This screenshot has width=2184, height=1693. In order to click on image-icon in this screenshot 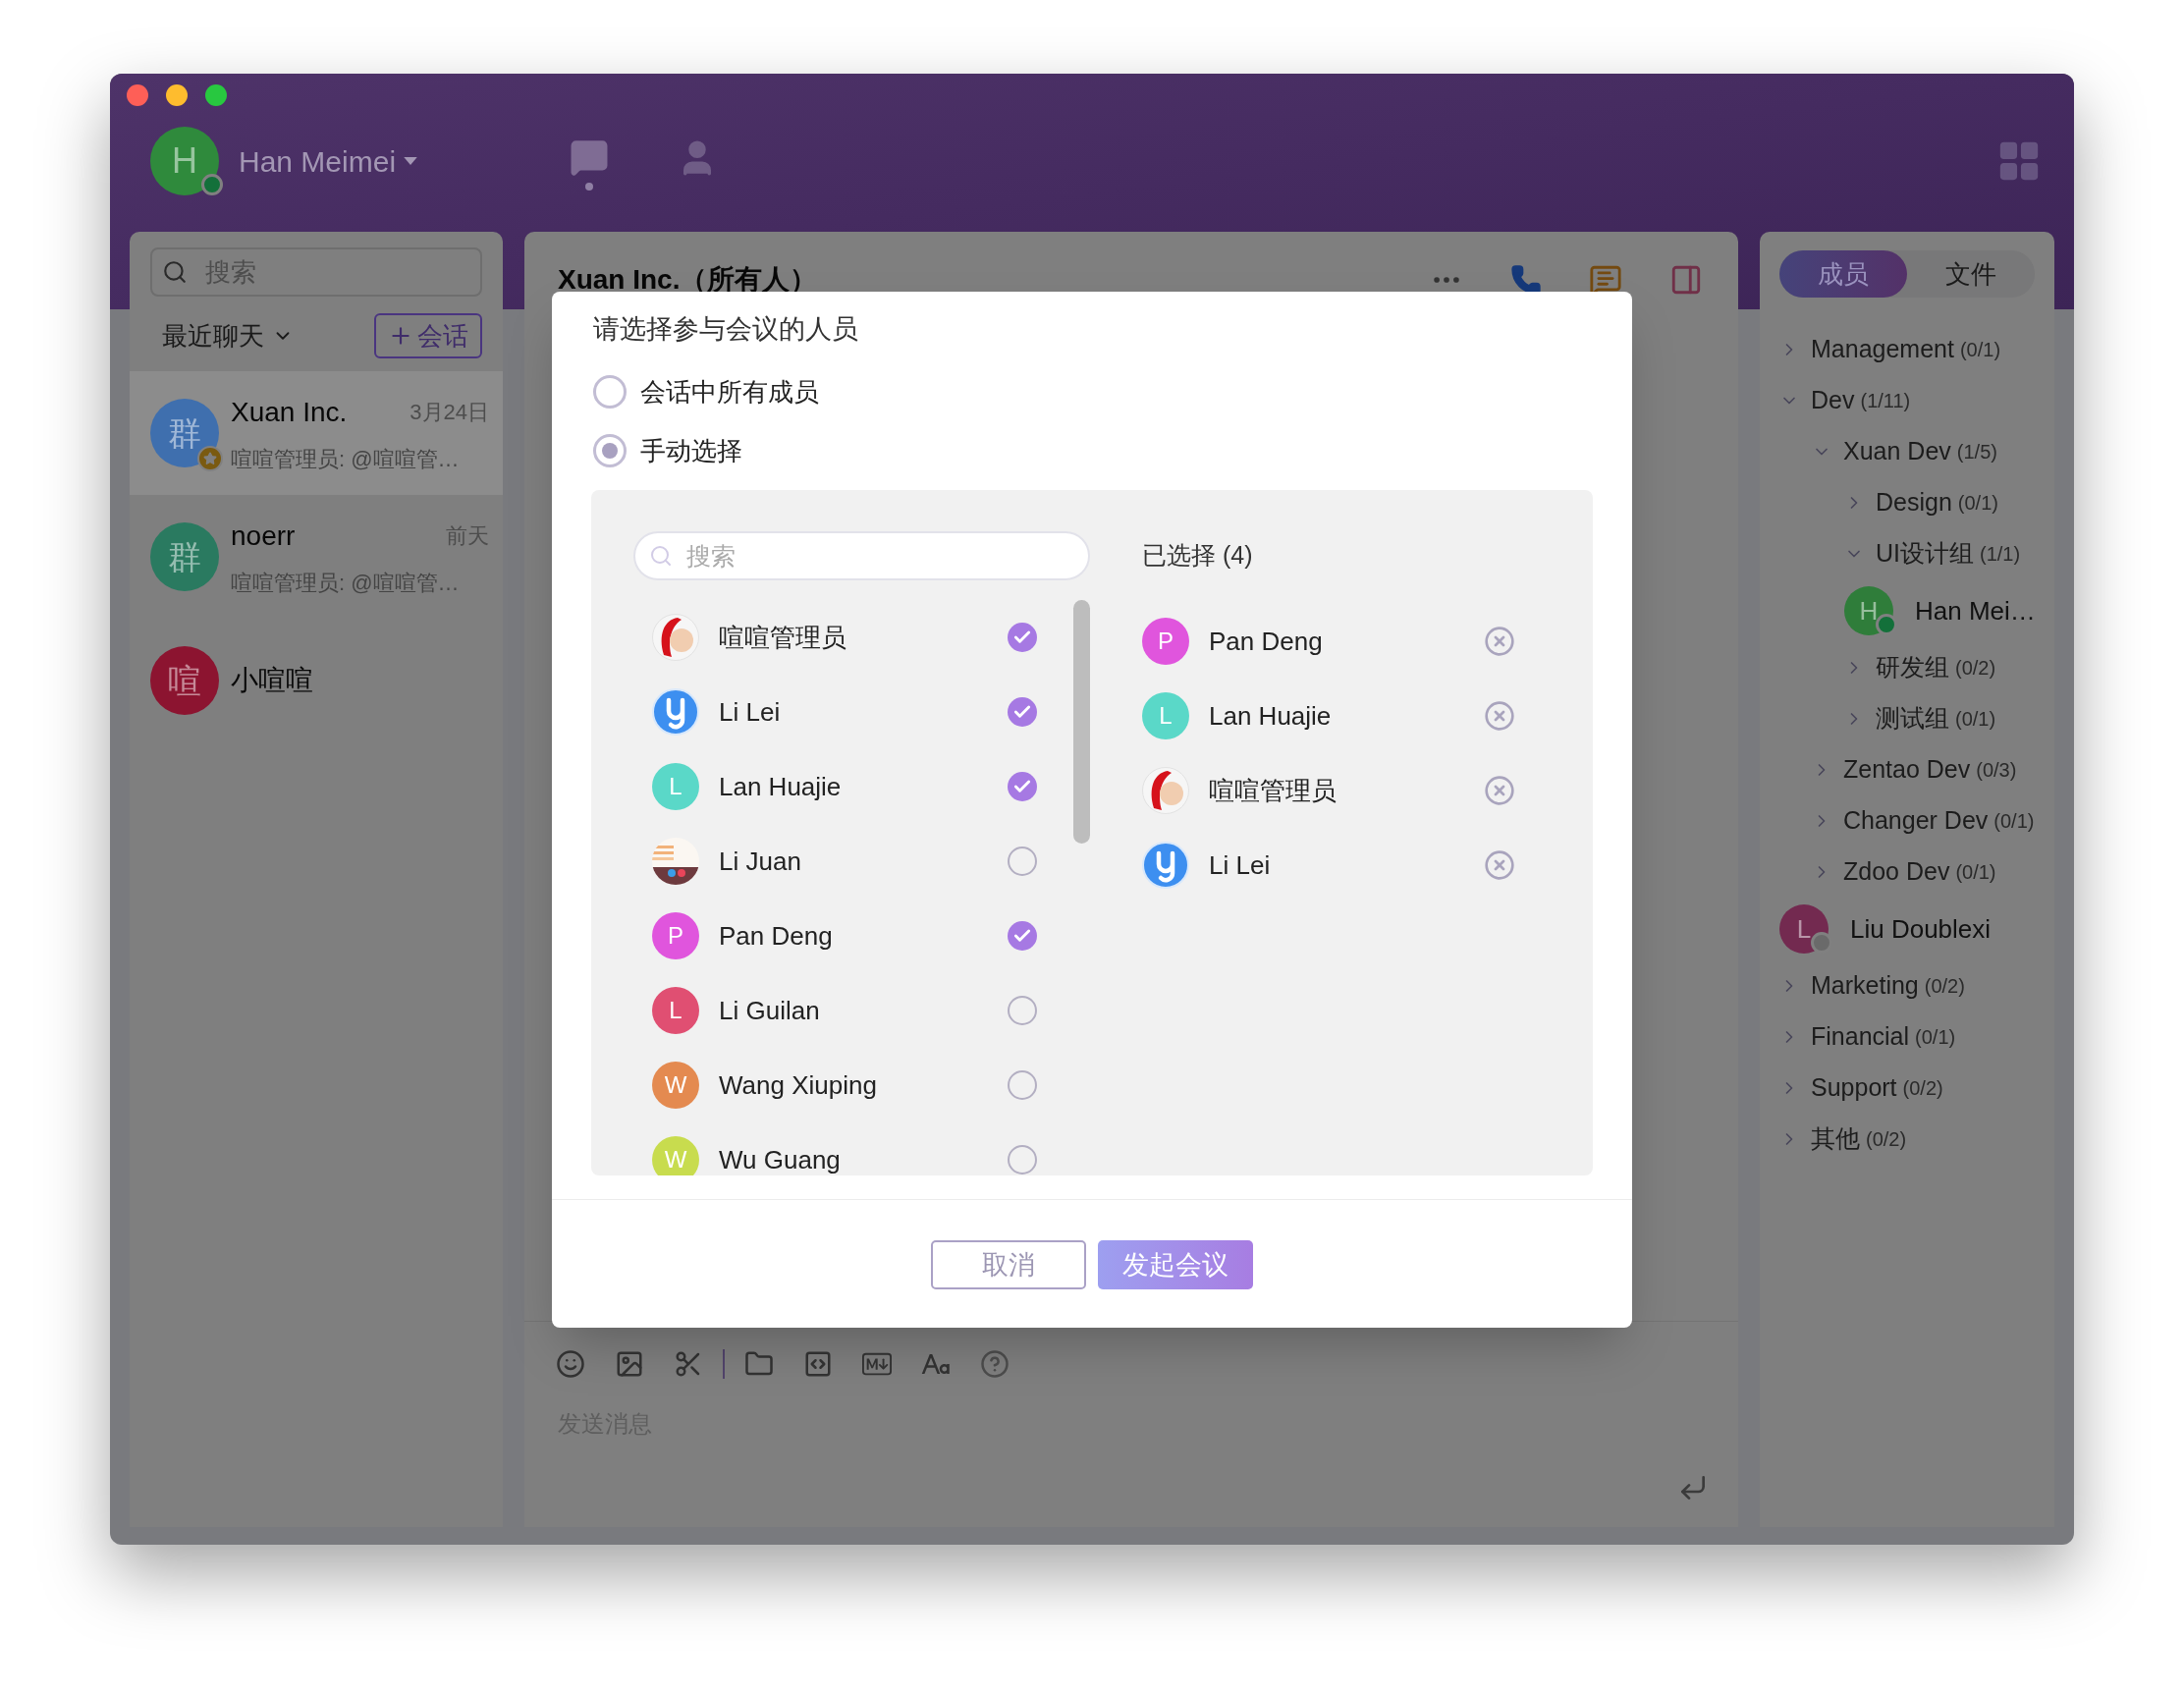, I will do `click(629, 1364)`.